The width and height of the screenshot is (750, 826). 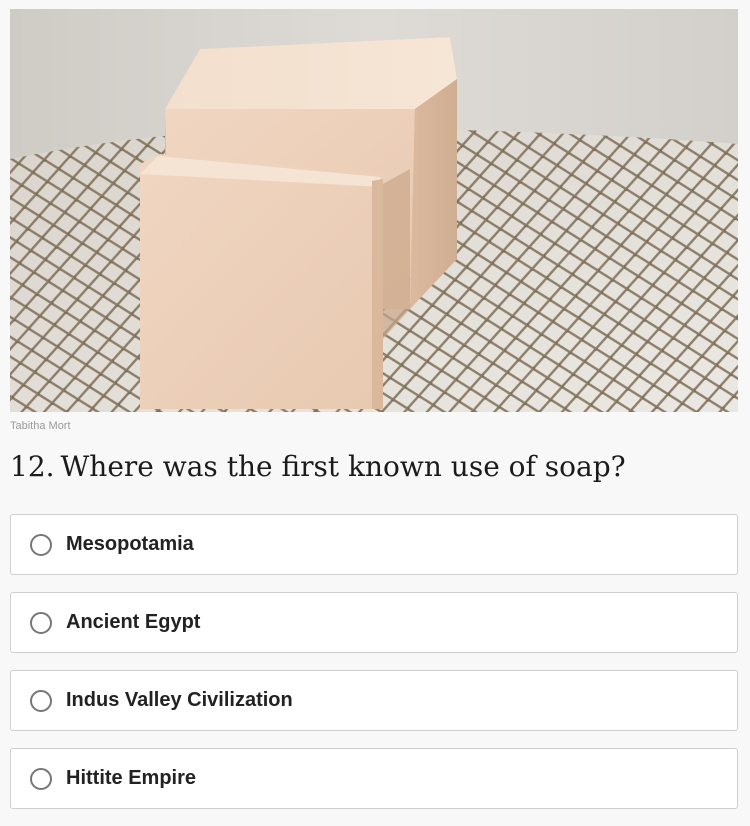 I want to click on answer-label: Ancient Egypt, so click(x=133, y=622).